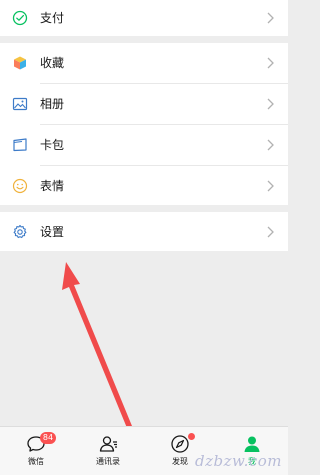 Image resolution: width=320 pixels, height=475 pixels. I want to click on new-content-dot, so click(191, 436).